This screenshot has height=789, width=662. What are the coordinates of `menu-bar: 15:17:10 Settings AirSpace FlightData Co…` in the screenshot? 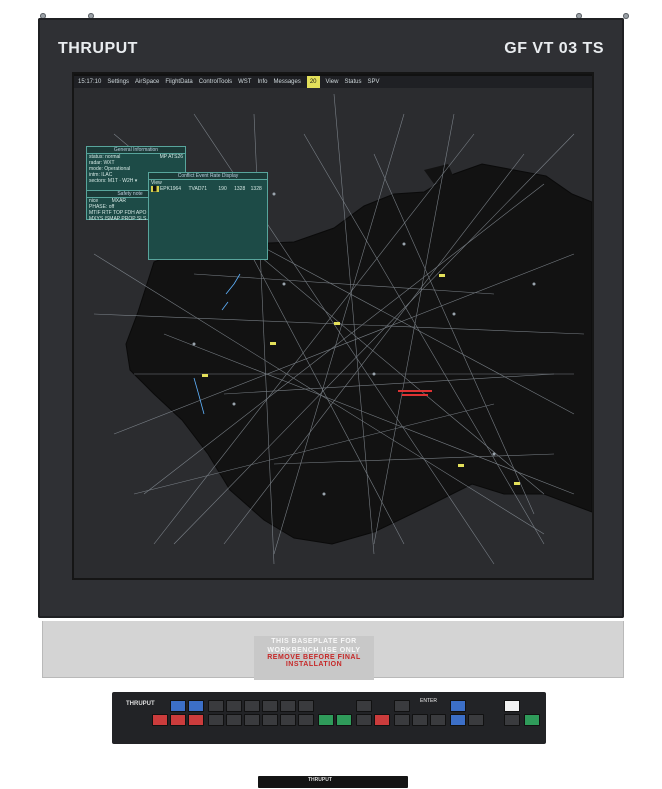 It's located at (333, 82).